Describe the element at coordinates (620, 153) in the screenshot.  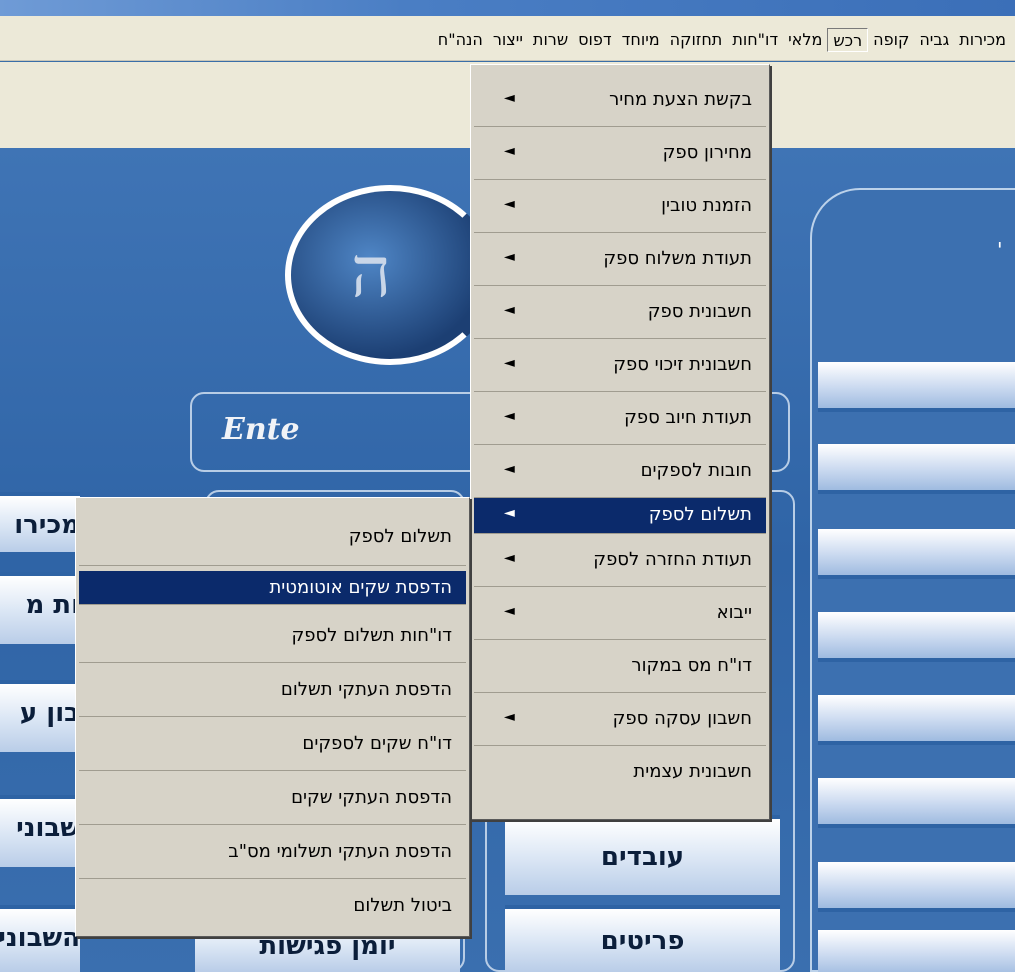
I see `purchase-item-supplier-price-list: מחירון ספק ◄` at that location.